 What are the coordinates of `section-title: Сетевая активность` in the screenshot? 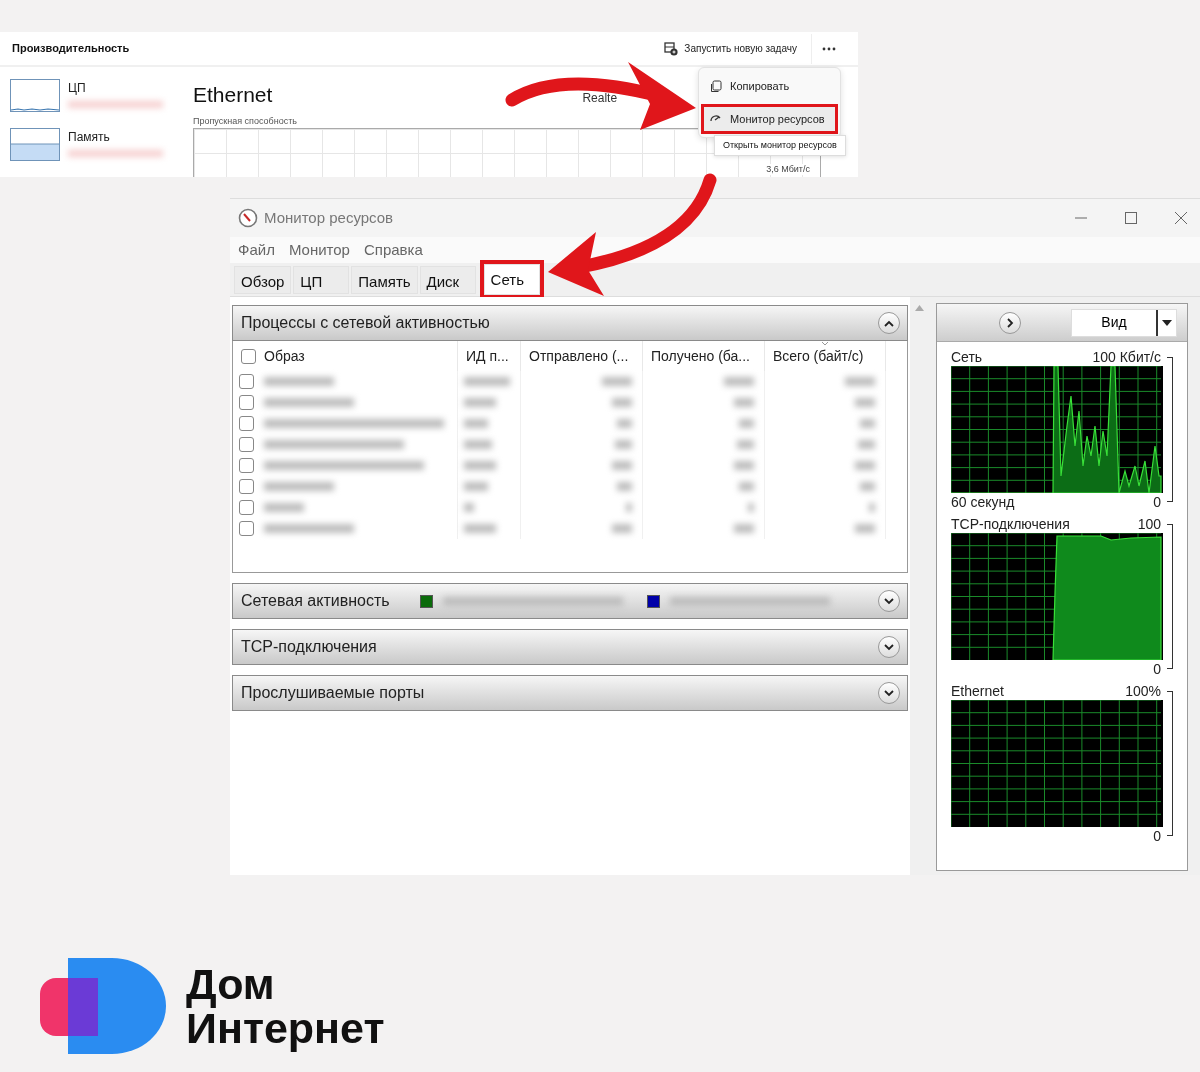 It's located at (315, 601).